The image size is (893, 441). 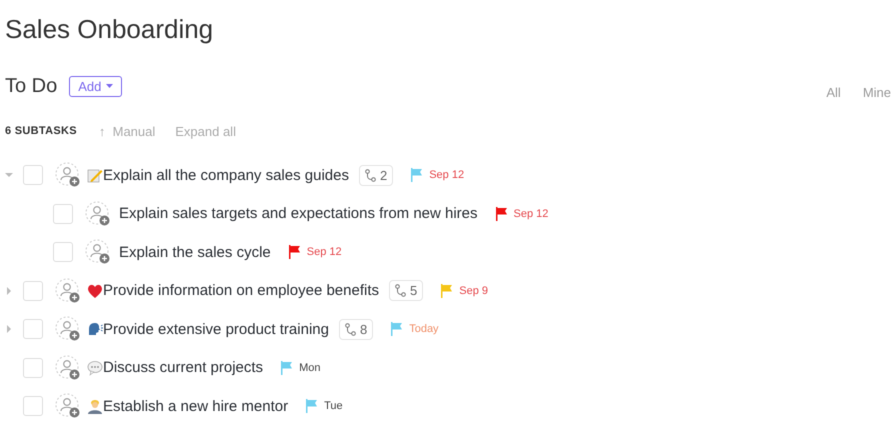 I want to click on heart-icon, so click(x=95, y=290).